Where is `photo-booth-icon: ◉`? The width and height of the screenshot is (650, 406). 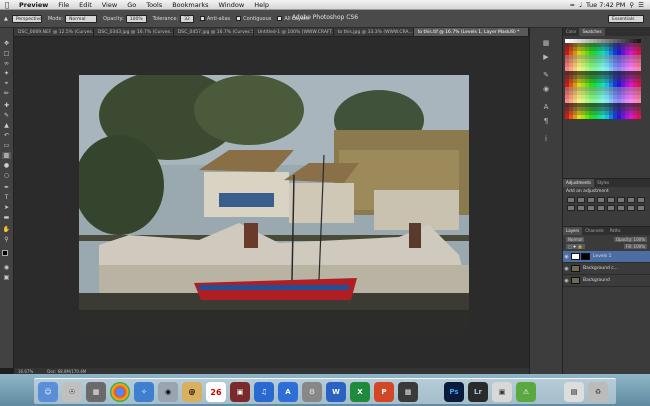 photo-booth-icon: ◉ is located at coordinates (168, 392).